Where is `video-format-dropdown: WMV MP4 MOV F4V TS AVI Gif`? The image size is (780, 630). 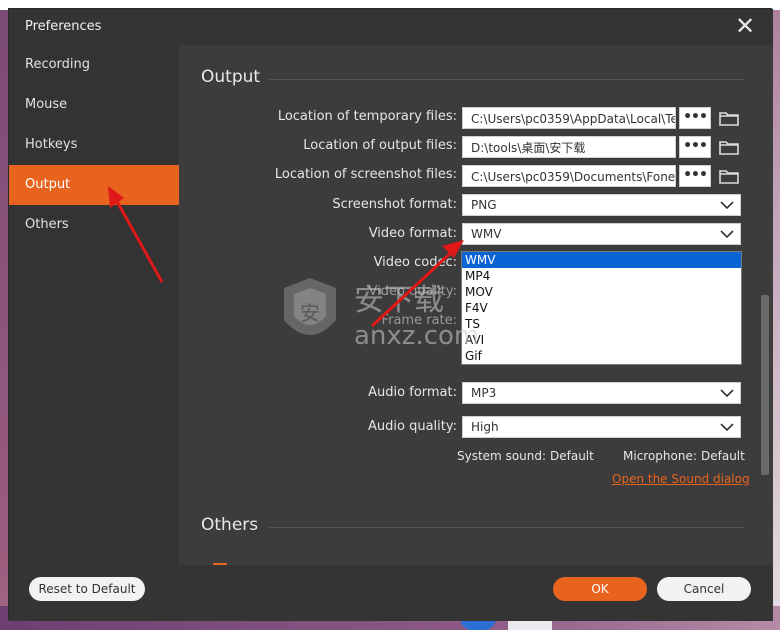
video-format-dropdown: WMV MP4 MOV F4V TS AVI Gif is located at coordinates (601, 308).